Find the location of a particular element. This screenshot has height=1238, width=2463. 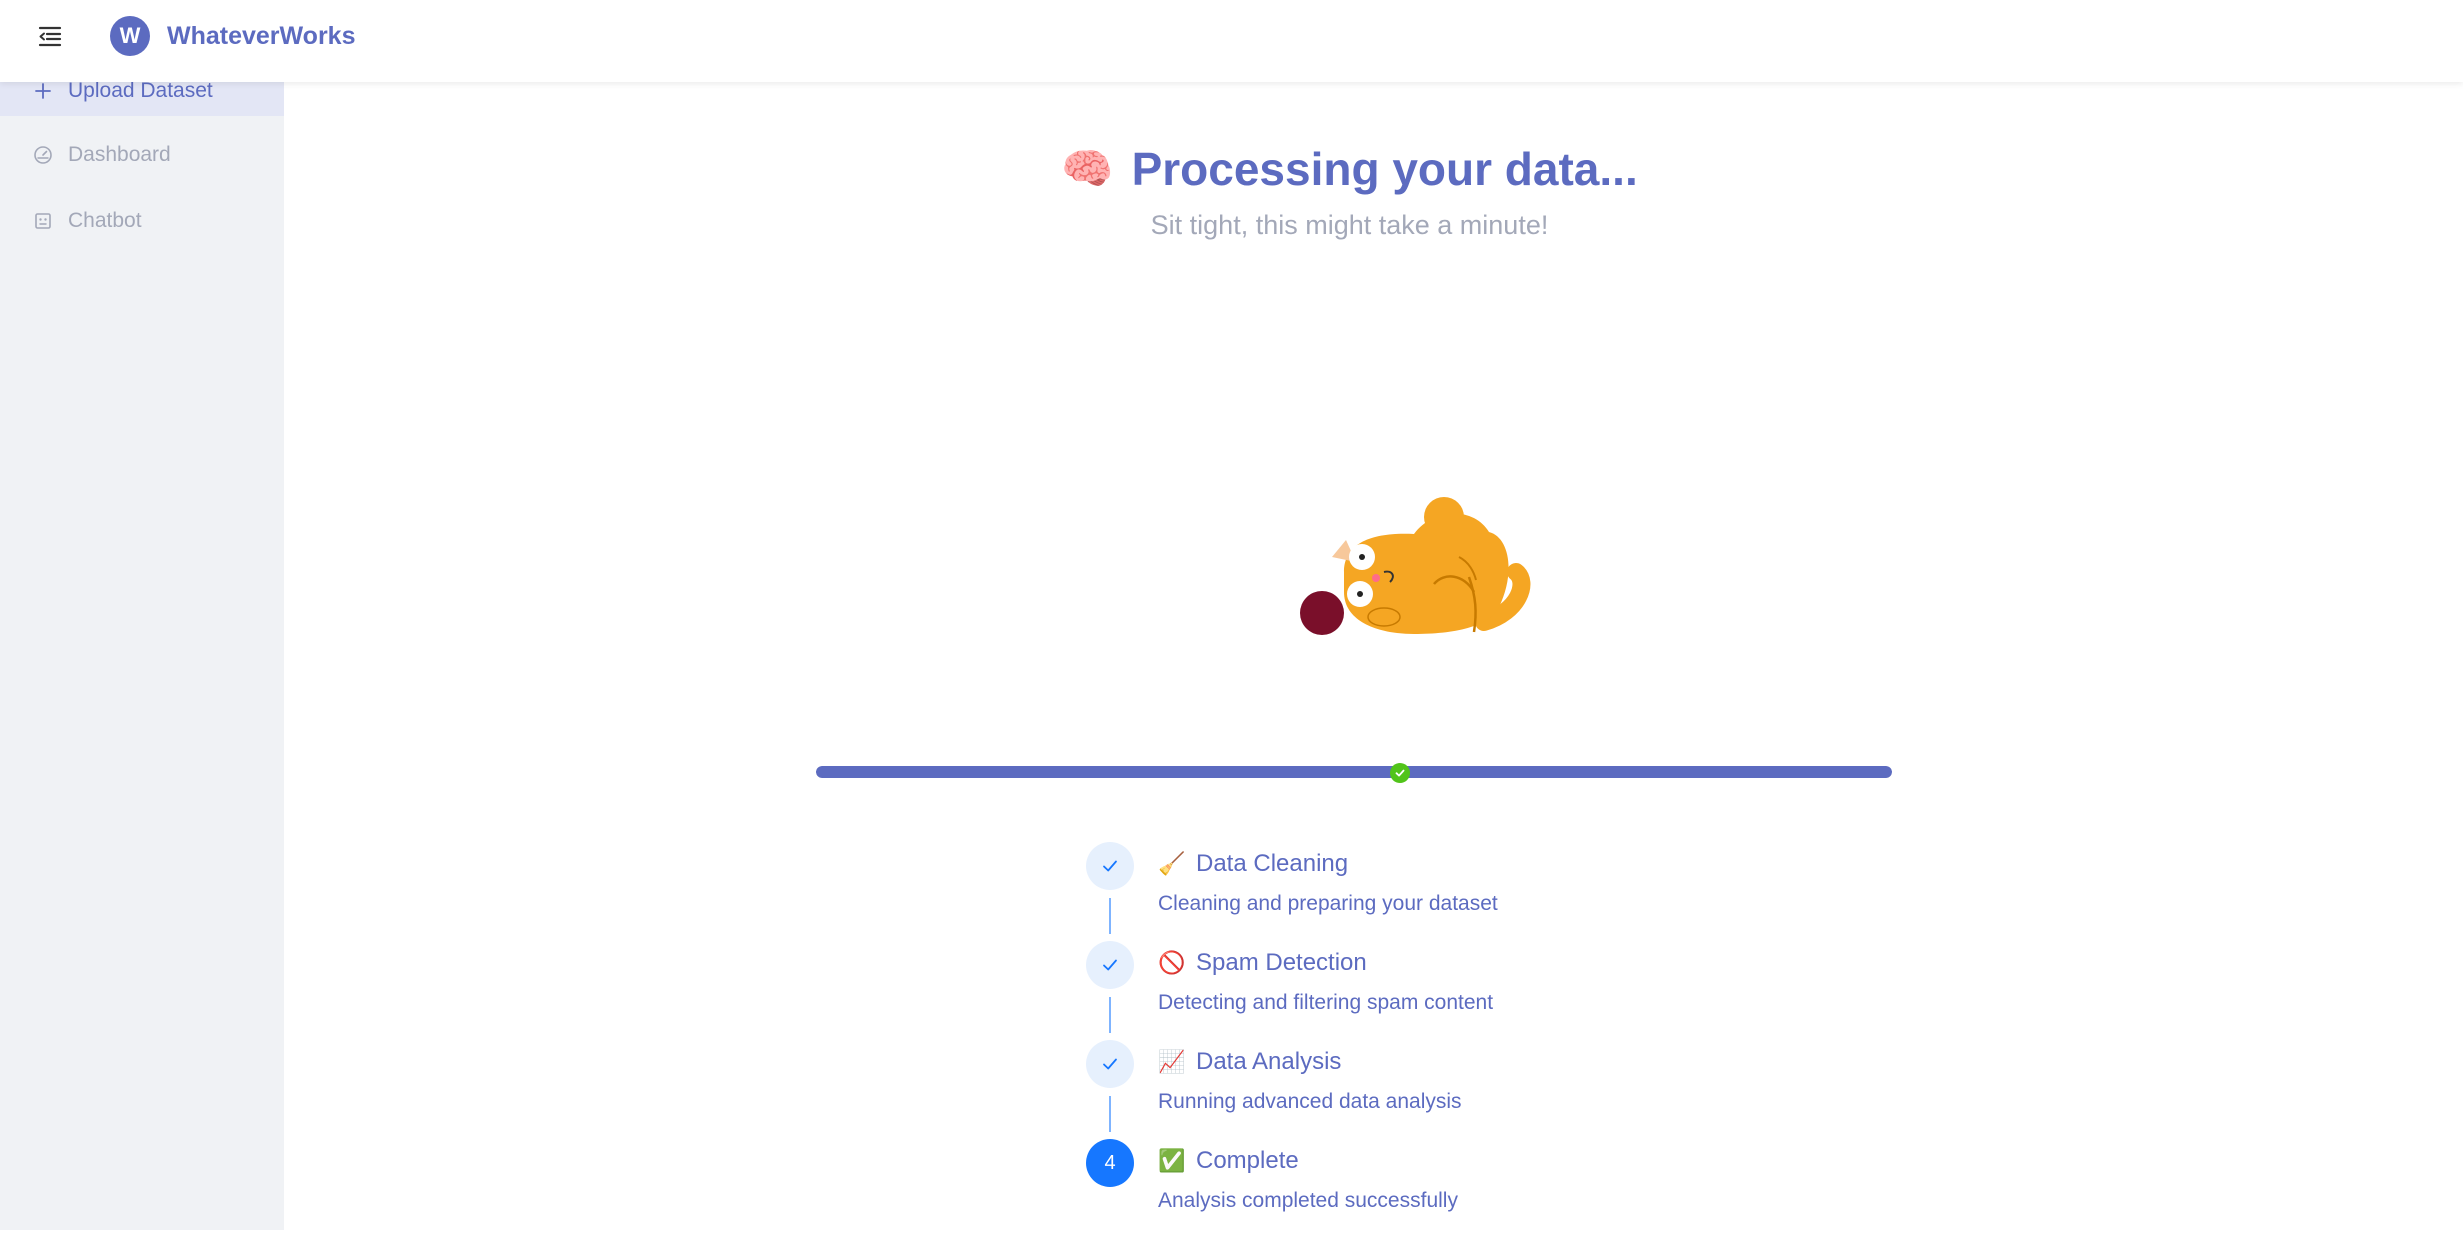

step-description: Cleaning and preparing your dataset is located at coordinates (1328, 903).